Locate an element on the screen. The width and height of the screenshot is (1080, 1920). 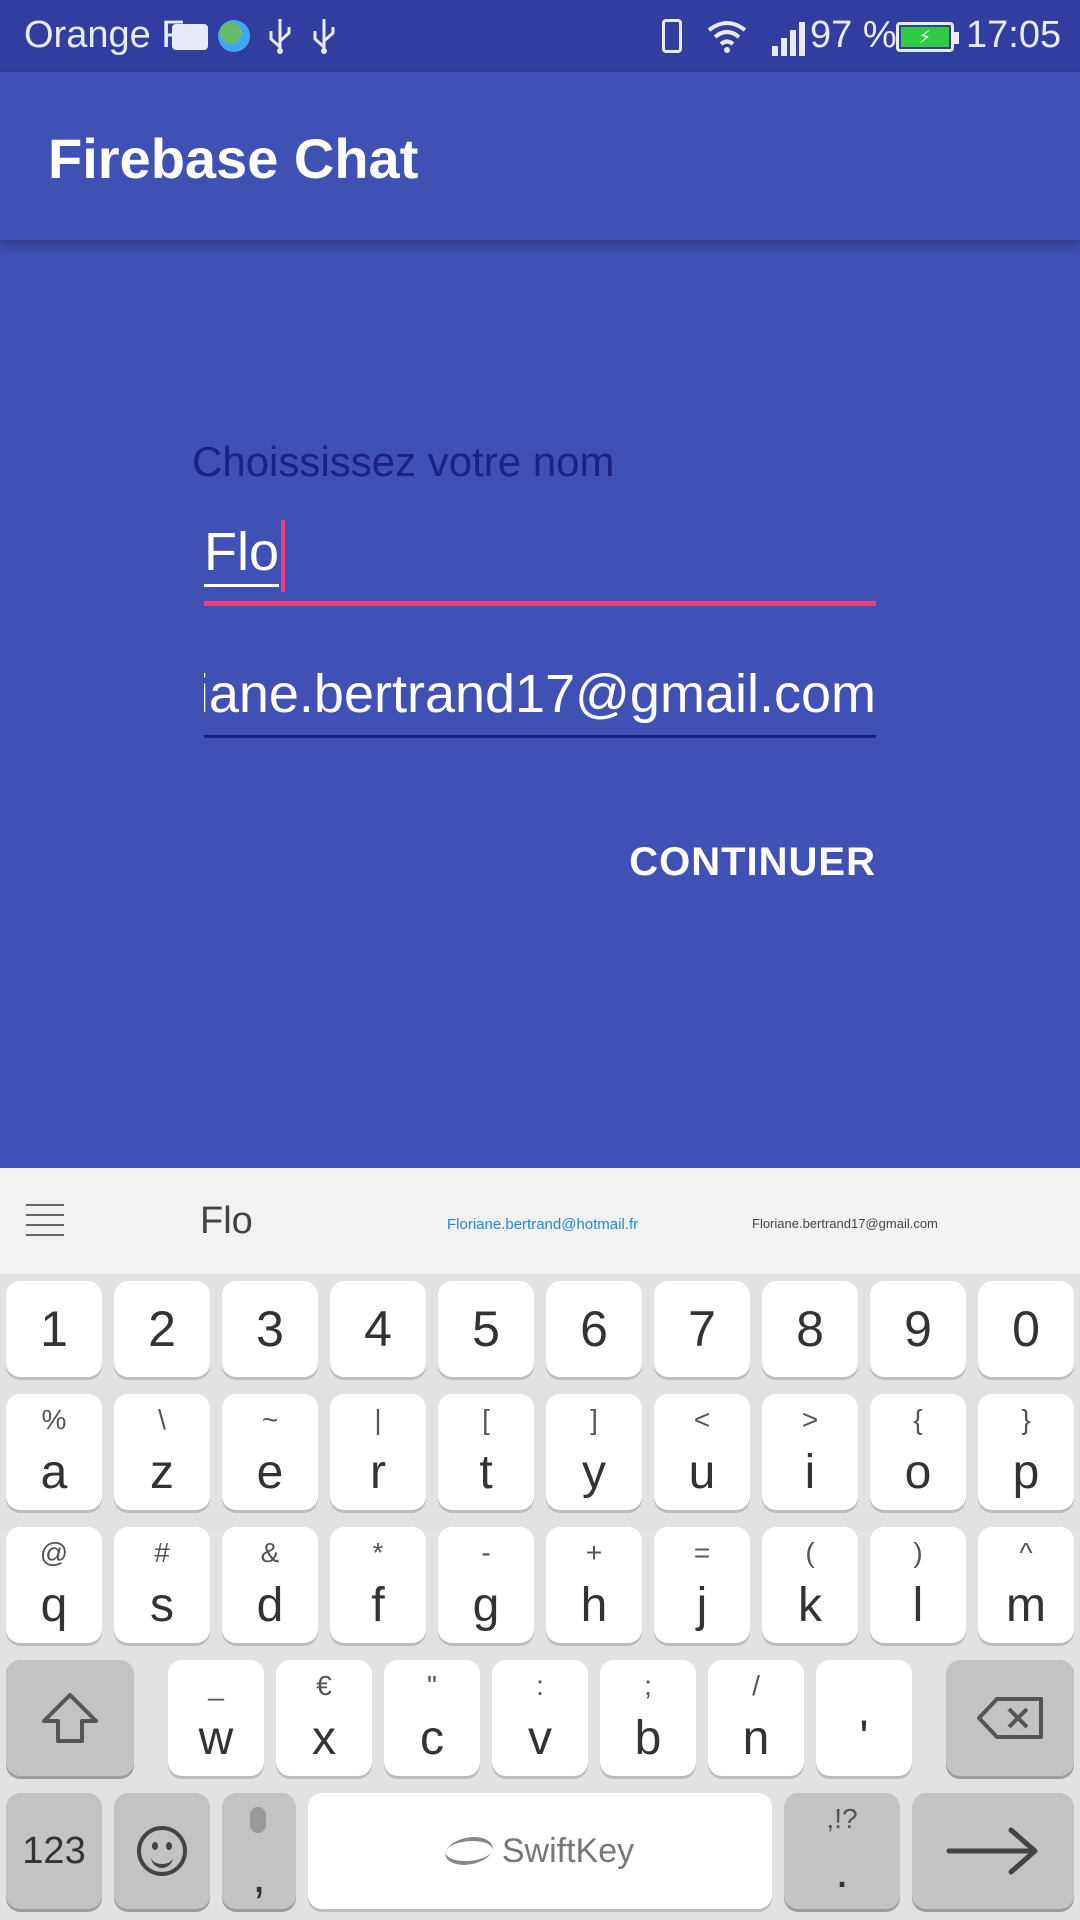
key-c: " c is located at coordinates (432, 1718).